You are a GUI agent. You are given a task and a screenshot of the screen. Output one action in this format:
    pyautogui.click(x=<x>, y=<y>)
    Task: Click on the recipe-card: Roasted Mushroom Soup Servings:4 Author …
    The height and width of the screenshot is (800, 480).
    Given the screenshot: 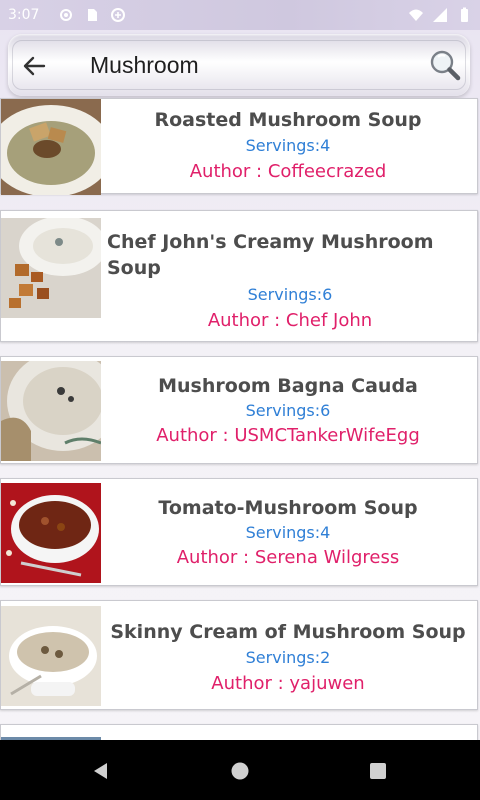 What is the action you would take?
    pyautogui.click(x=239, y=146)
    